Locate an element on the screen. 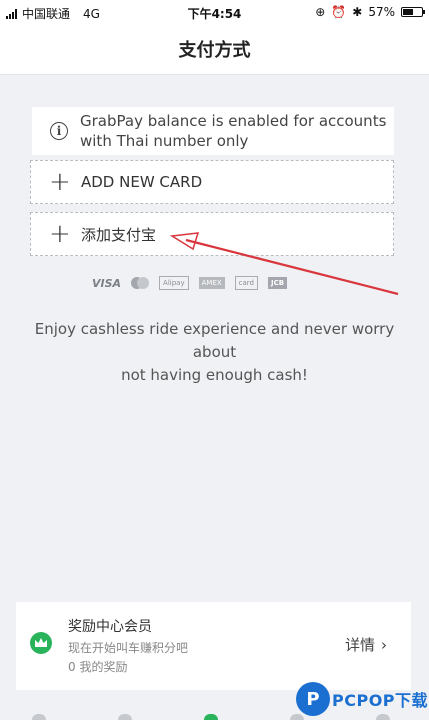 This screenshot has height=720, width=429. page-title: 支付方式 is located at coordinates (214, 50).